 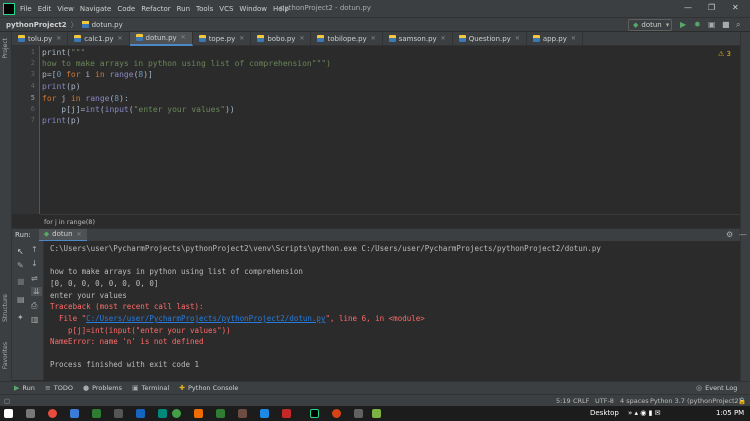 I want to click on soft-wrap-icon: ⇌, so click(x=34, y=278).